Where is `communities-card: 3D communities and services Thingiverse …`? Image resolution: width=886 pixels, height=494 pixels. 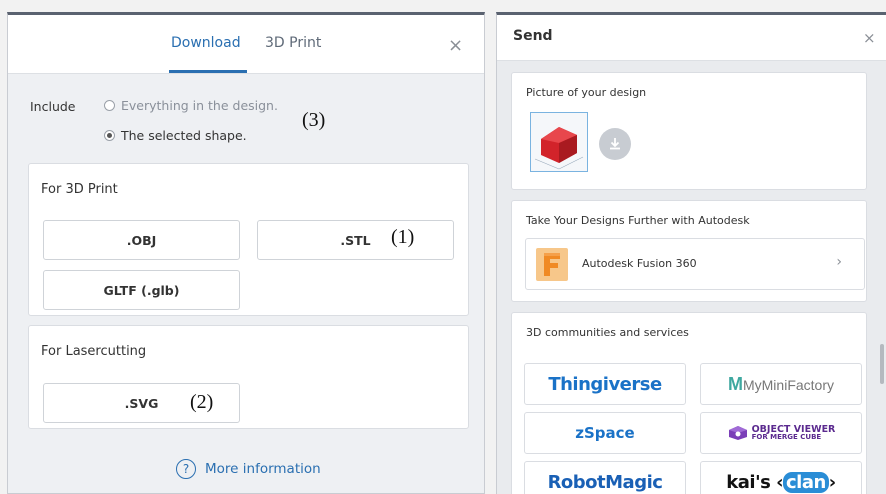 communities-card: 3D communities and services Thingiverse … is located at coordinates (689, 403).